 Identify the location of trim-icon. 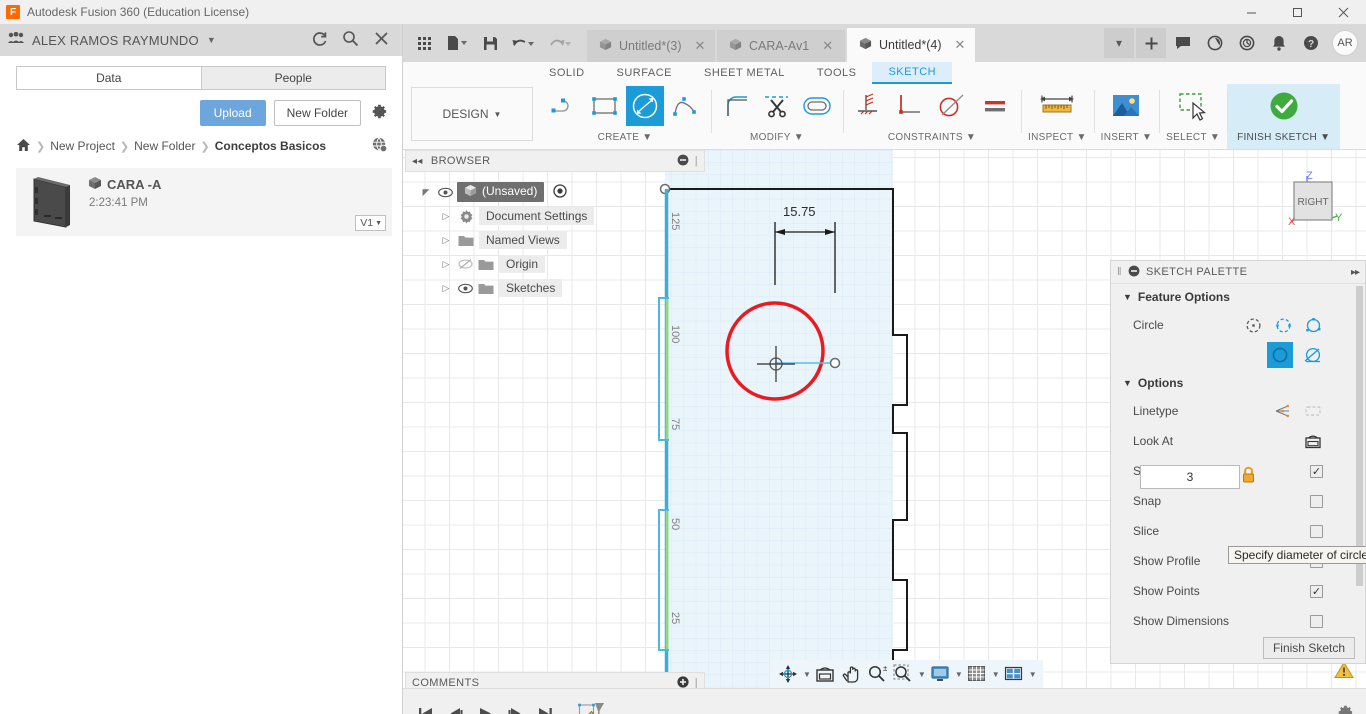
(777, 106).